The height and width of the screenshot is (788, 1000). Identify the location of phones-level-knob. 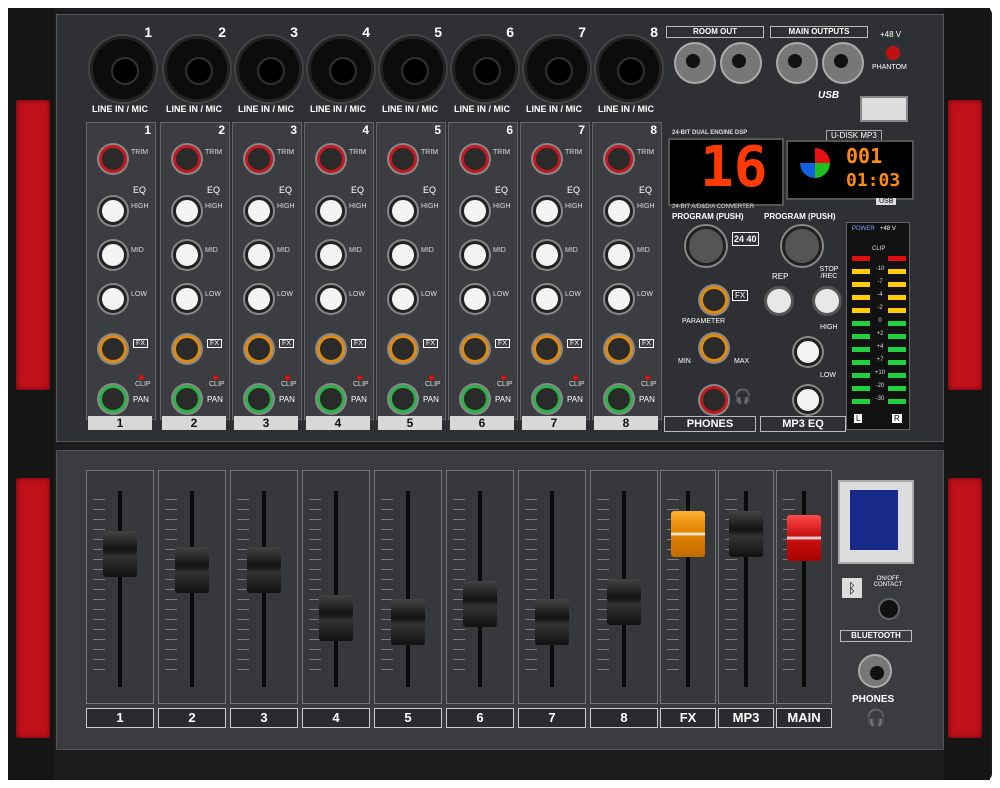
(714, 400).